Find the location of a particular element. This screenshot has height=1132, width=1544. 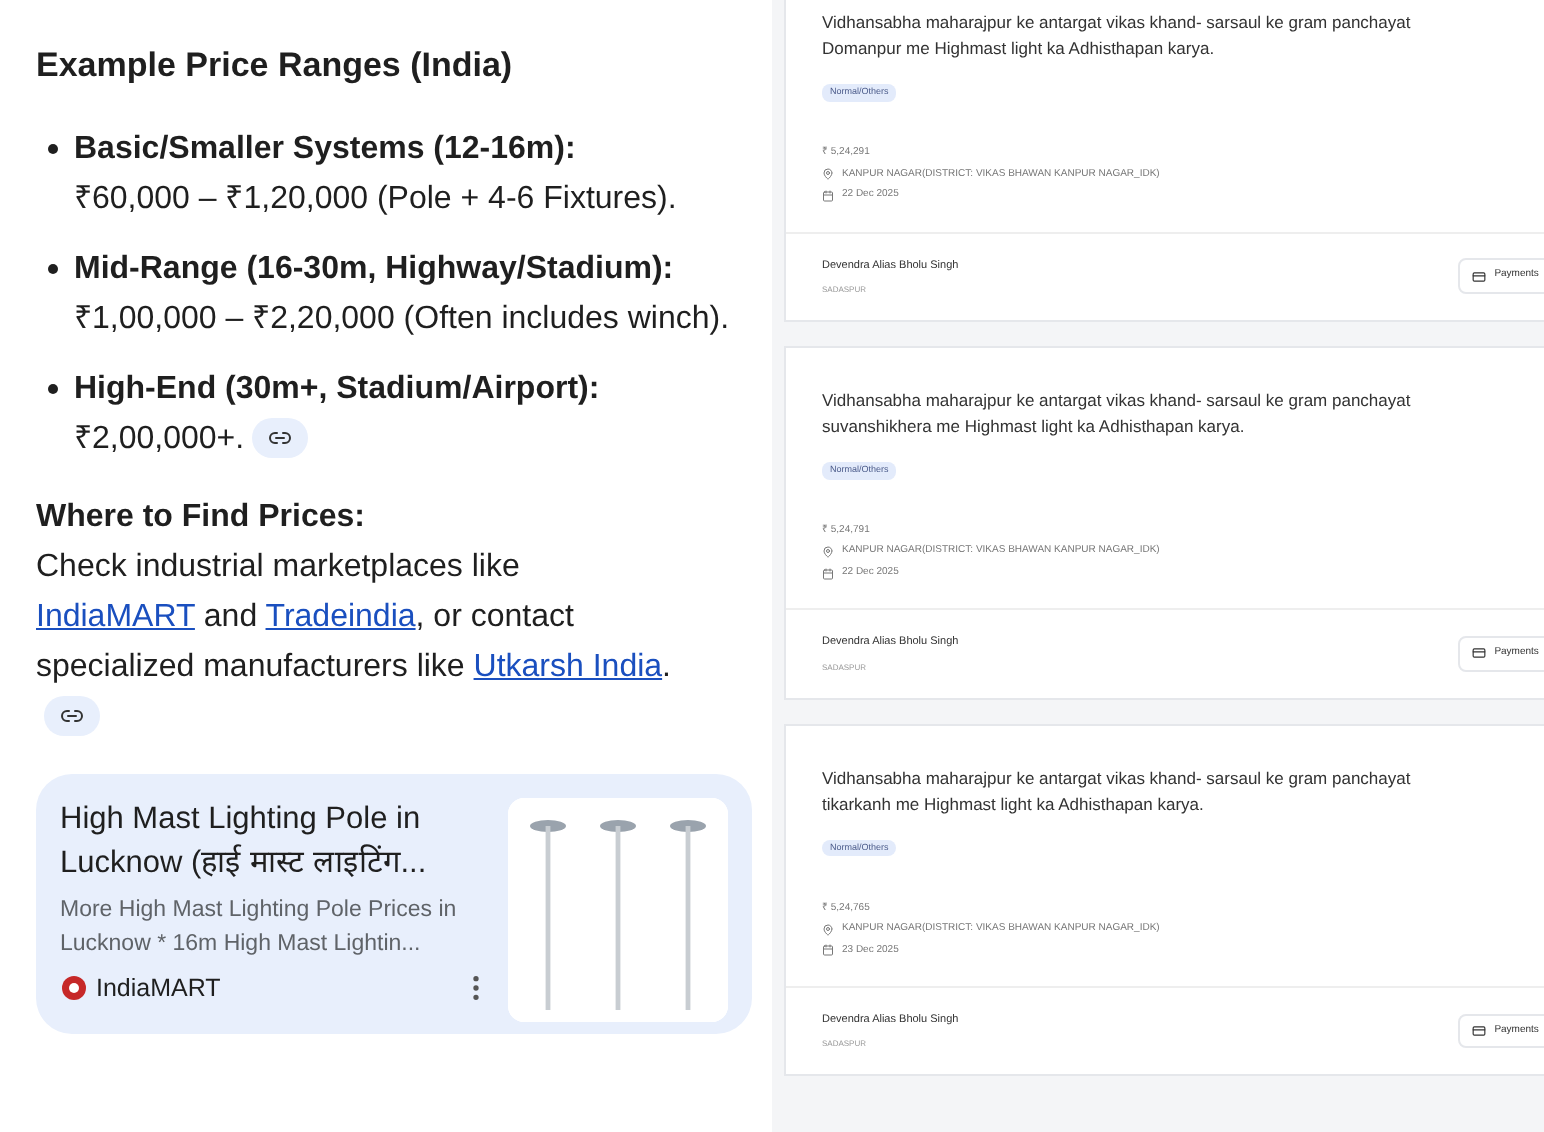

text-link: Utkarsh India is located at coordinates (568, 666).